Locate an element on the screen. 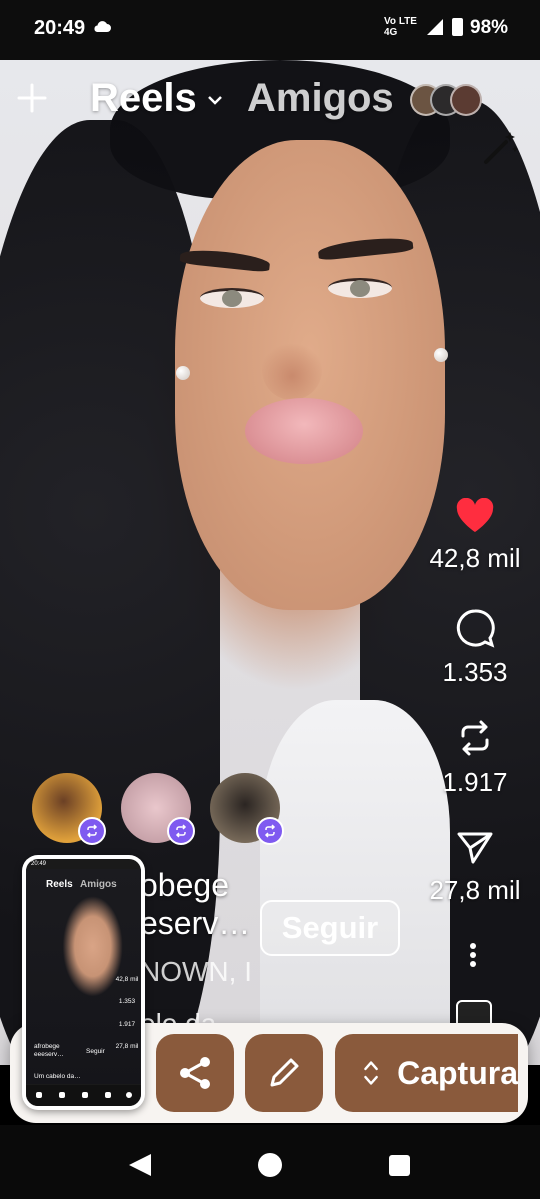  share-icon is located at coordinates (195, 1073).